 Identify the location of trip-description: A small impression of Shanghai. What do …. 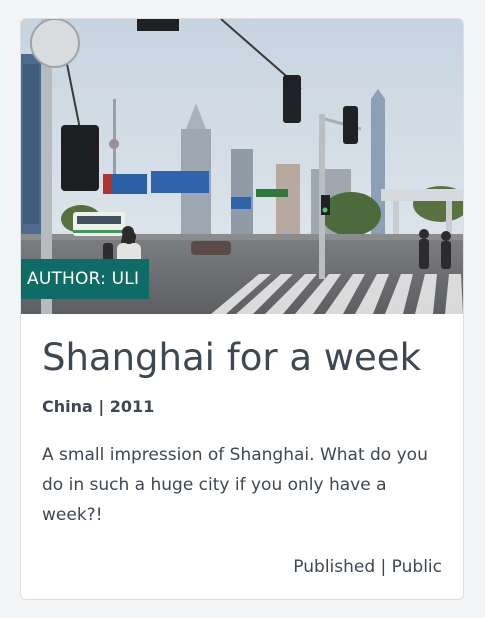
(235, 485).